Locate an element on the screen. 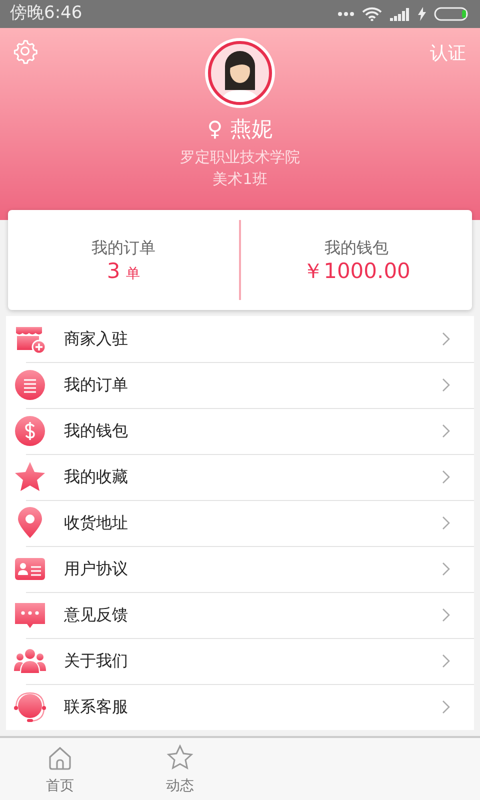  home-icon is located at coordinates (60, 758).